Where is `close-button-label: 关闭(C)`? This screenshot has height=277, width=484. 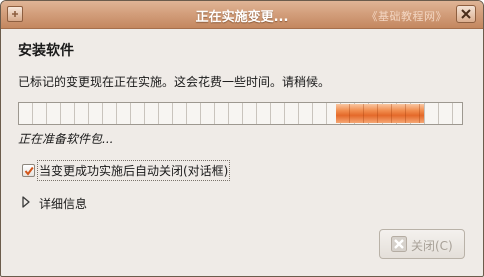 close-button-label: 关闭(C) is located at coordinates (432, 246).